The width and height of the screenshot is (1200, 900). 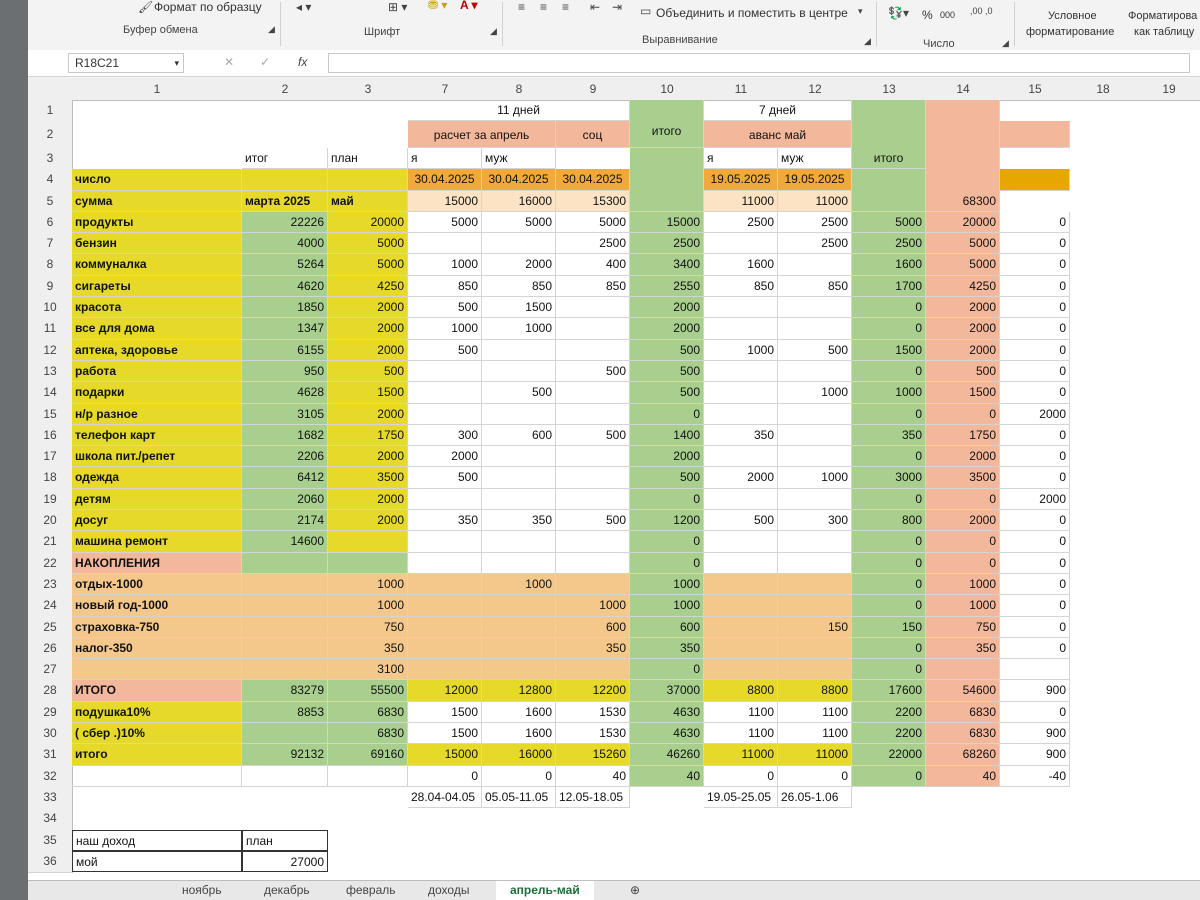 I want to click on row-header: 14, so click(x=50, y=393).